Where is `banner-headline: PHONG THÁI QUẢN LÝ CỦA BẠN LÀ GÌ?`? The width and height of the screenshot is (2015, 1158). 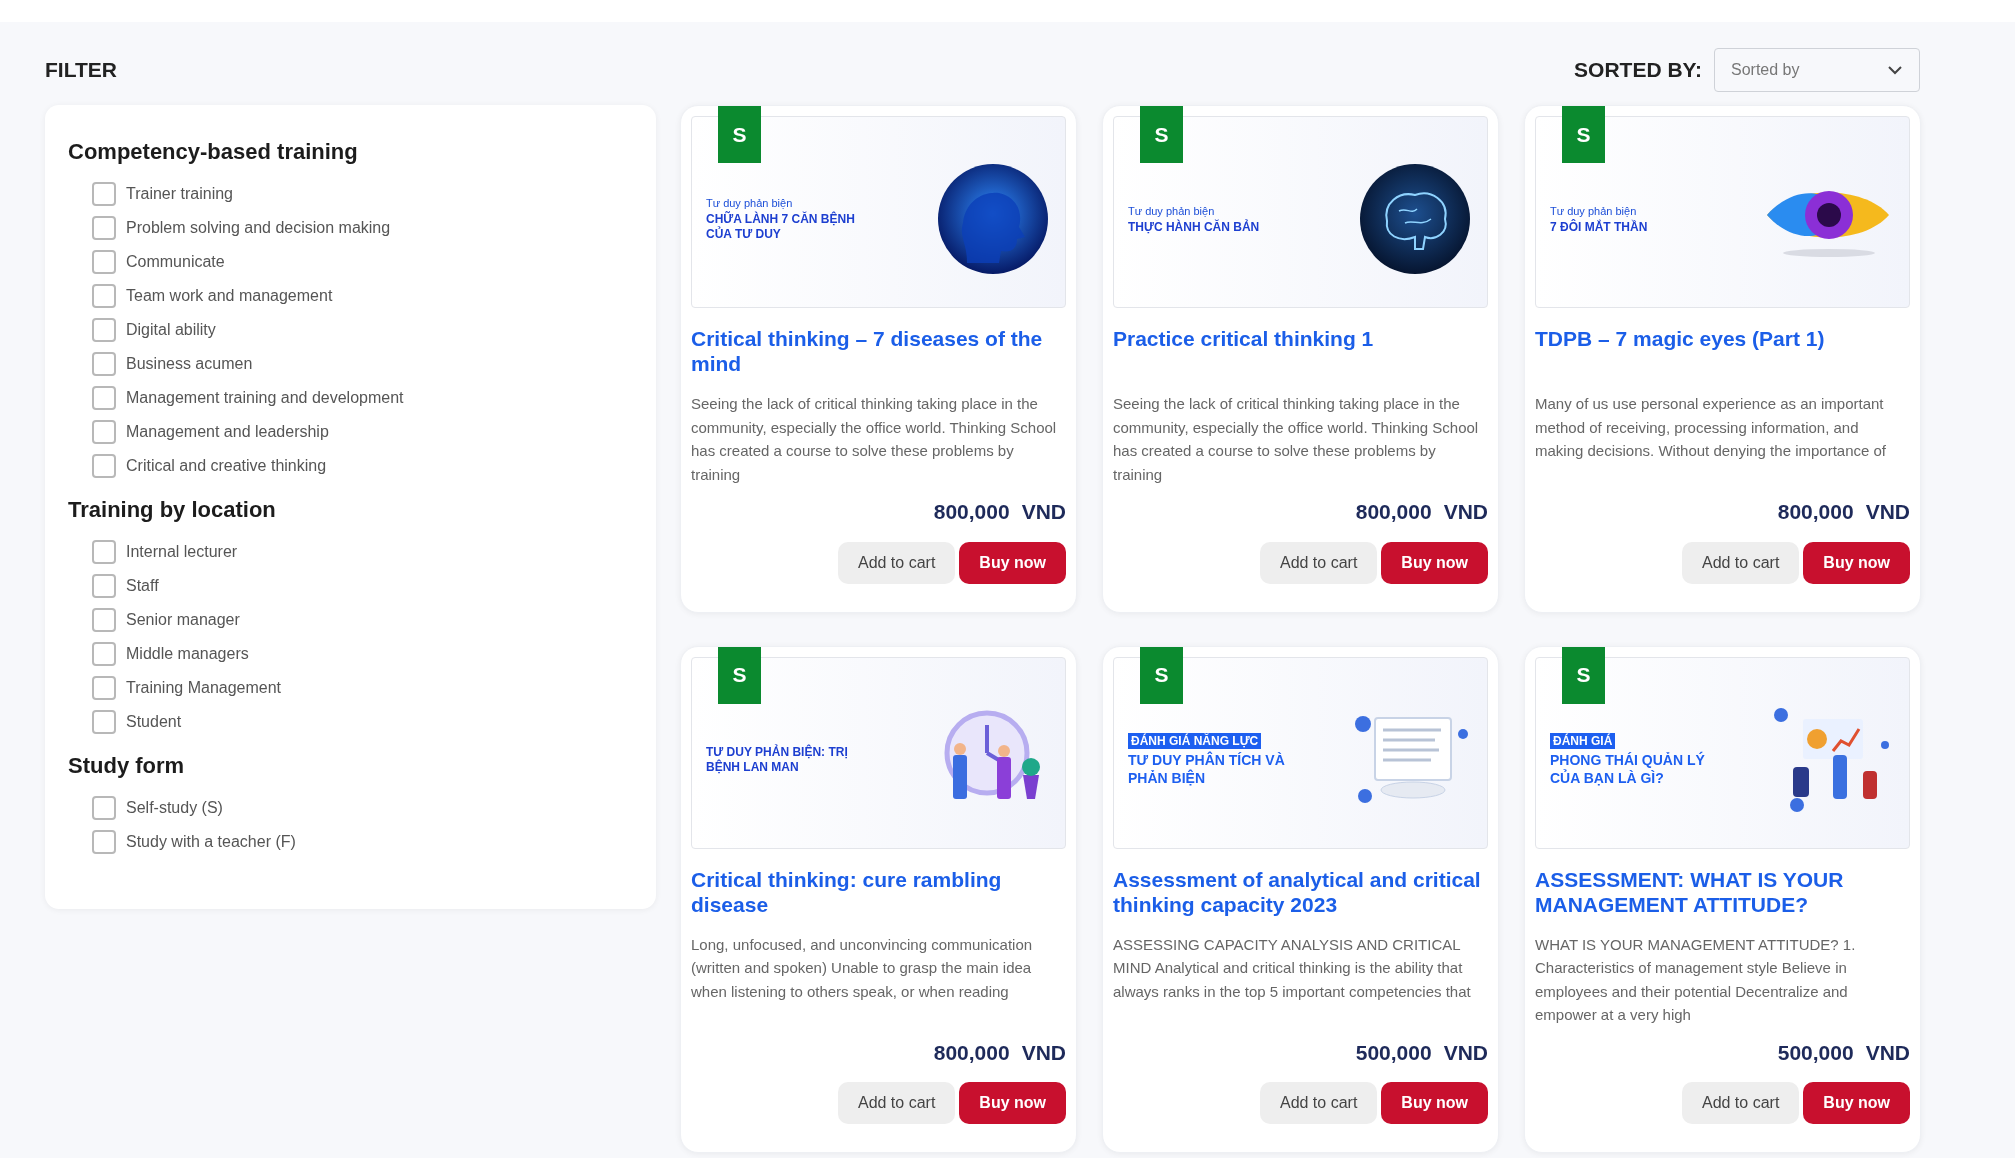 banner-headline: PHONG THÁI QUẢN LÝ CỦA BẠN LÀ GÌ? is located at coordinates (1628, 768).